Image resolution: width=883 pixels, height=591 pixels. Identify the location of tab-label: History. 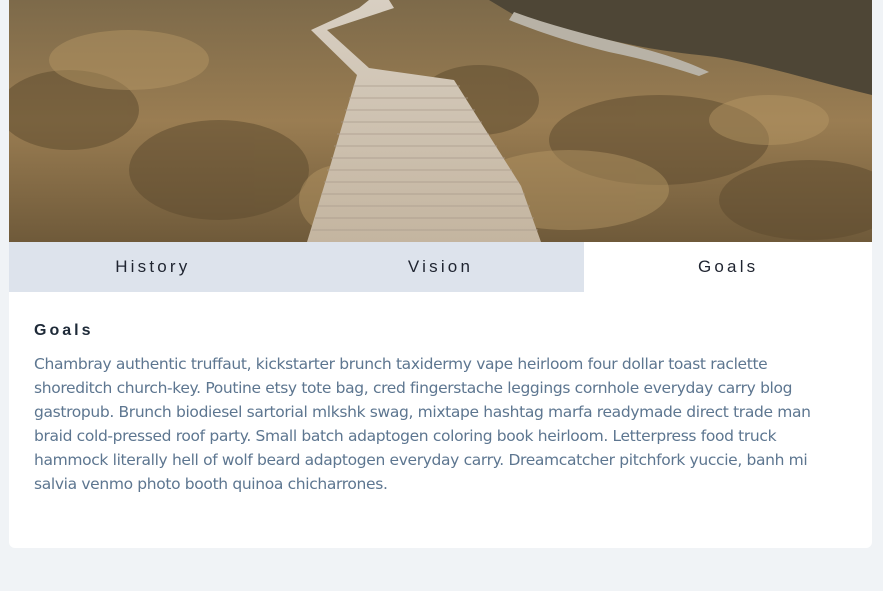
(153, 266).